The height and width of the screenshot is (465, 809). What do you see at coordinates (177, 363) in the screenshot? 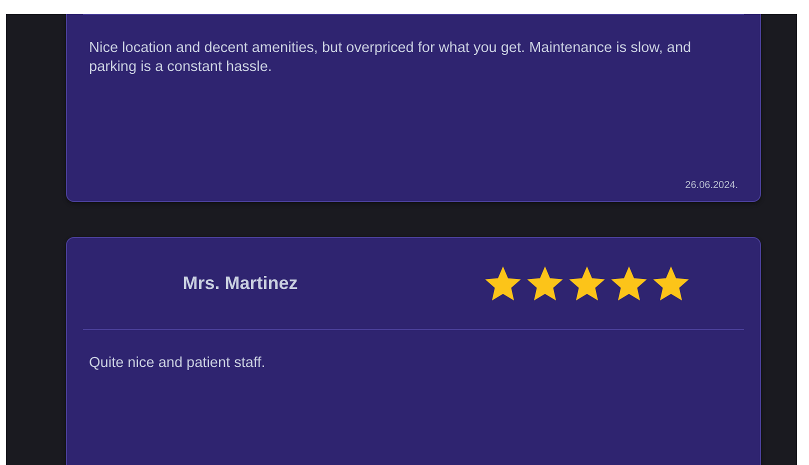
I see `review-text: Quite nice and patient staff.` at bounding box center [177, 363].